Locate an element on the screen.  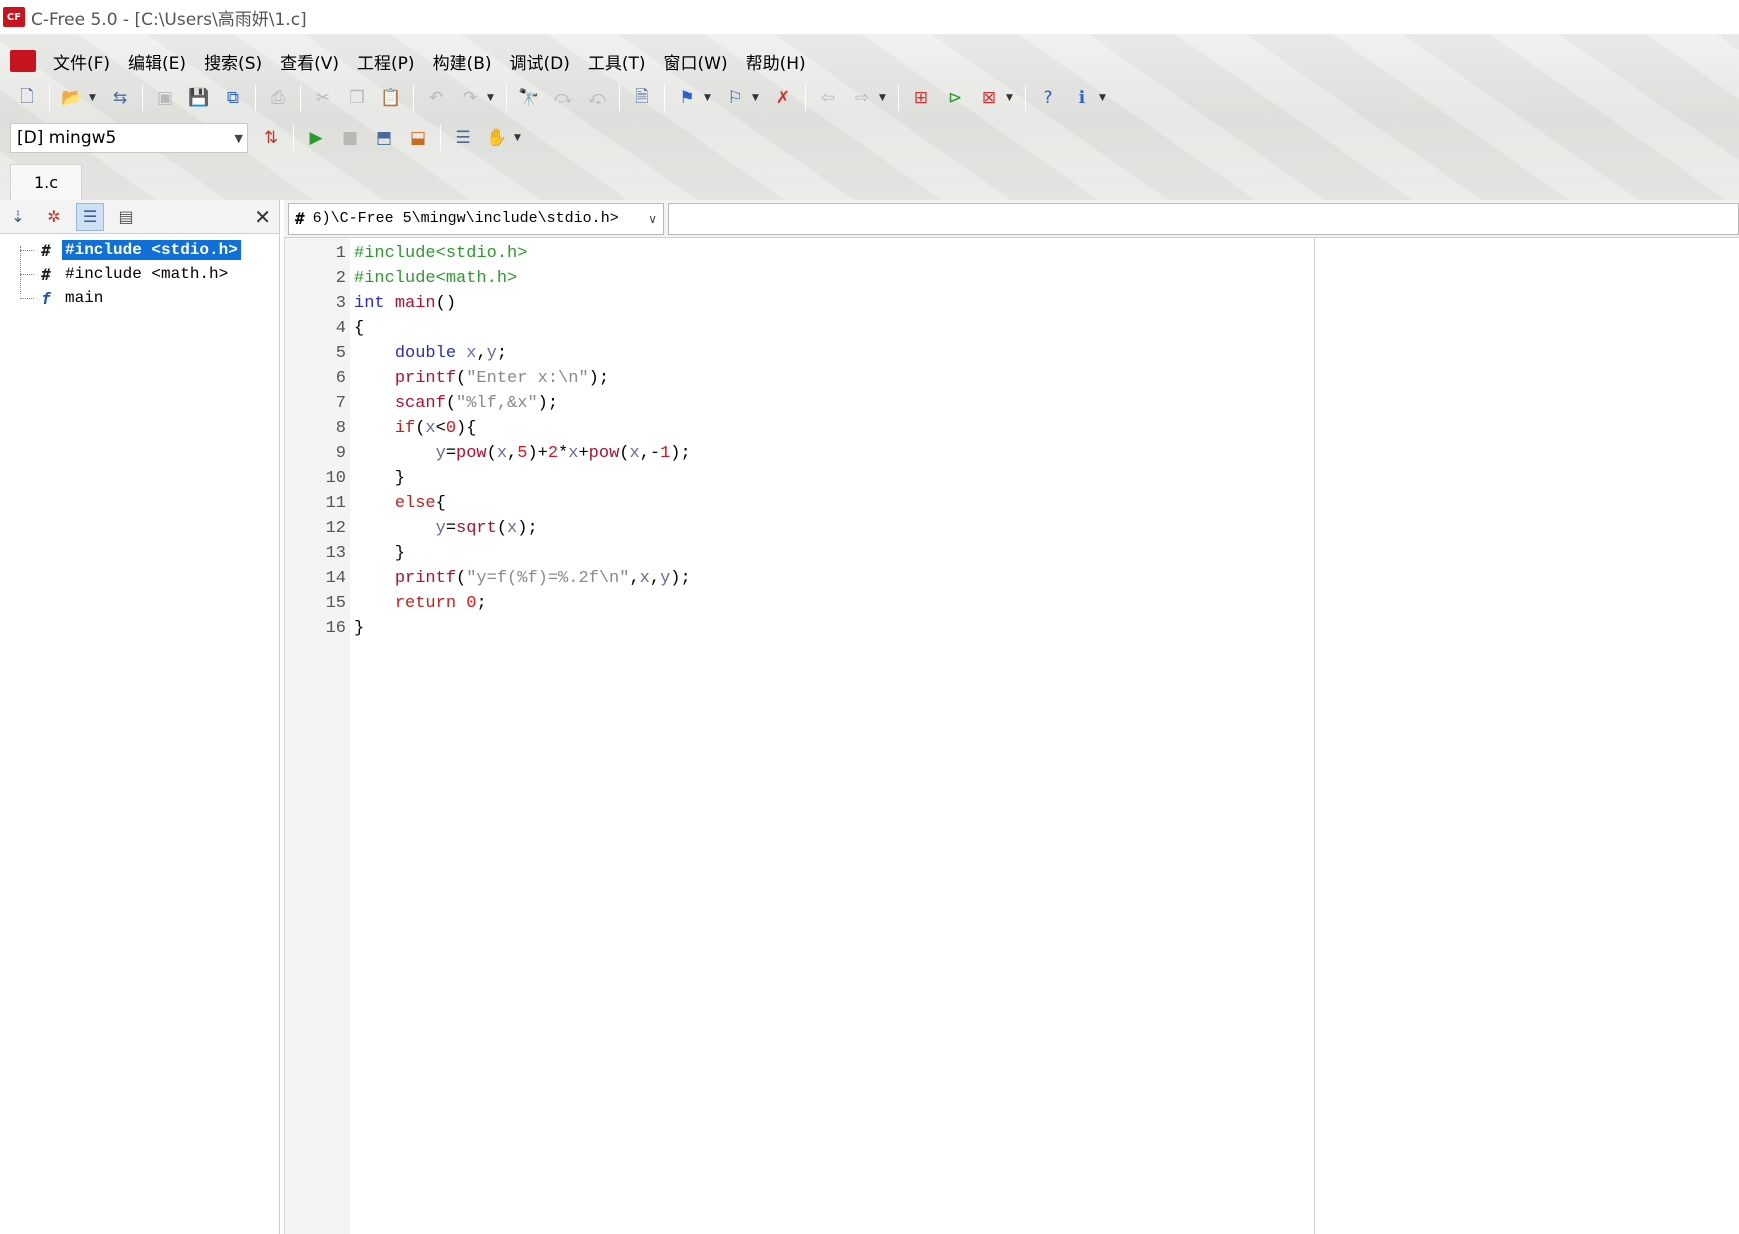
code-line: 10 } is located at coordinates (344, 478).